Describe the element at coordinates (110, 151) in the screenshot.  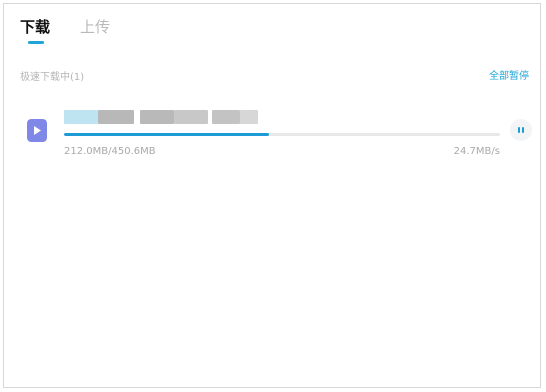
I see `download-size: 212.0MB/450.6MB` at that location.